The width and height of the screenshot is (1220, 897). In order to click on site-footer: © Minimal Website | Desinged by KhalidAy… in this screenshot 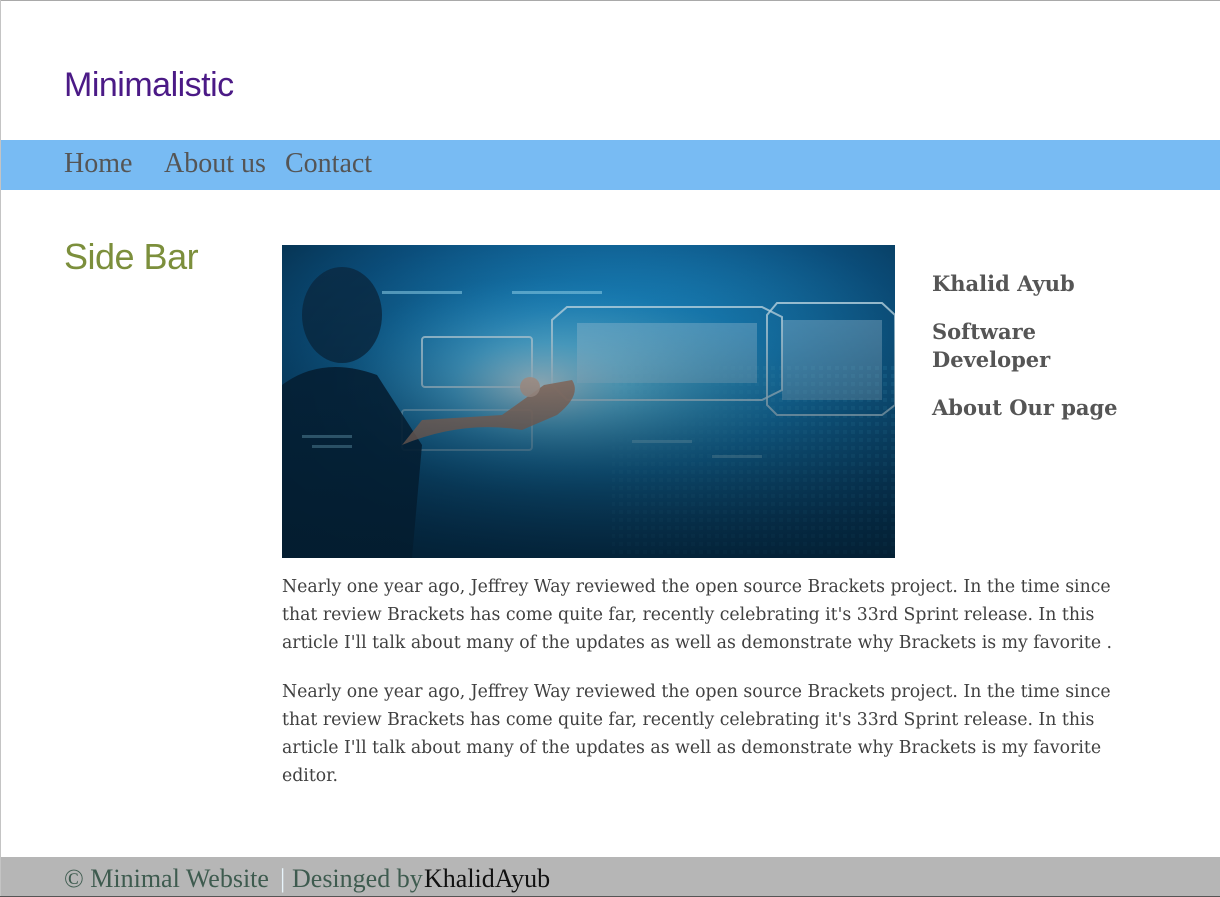, I will do `click(610, 876)`.